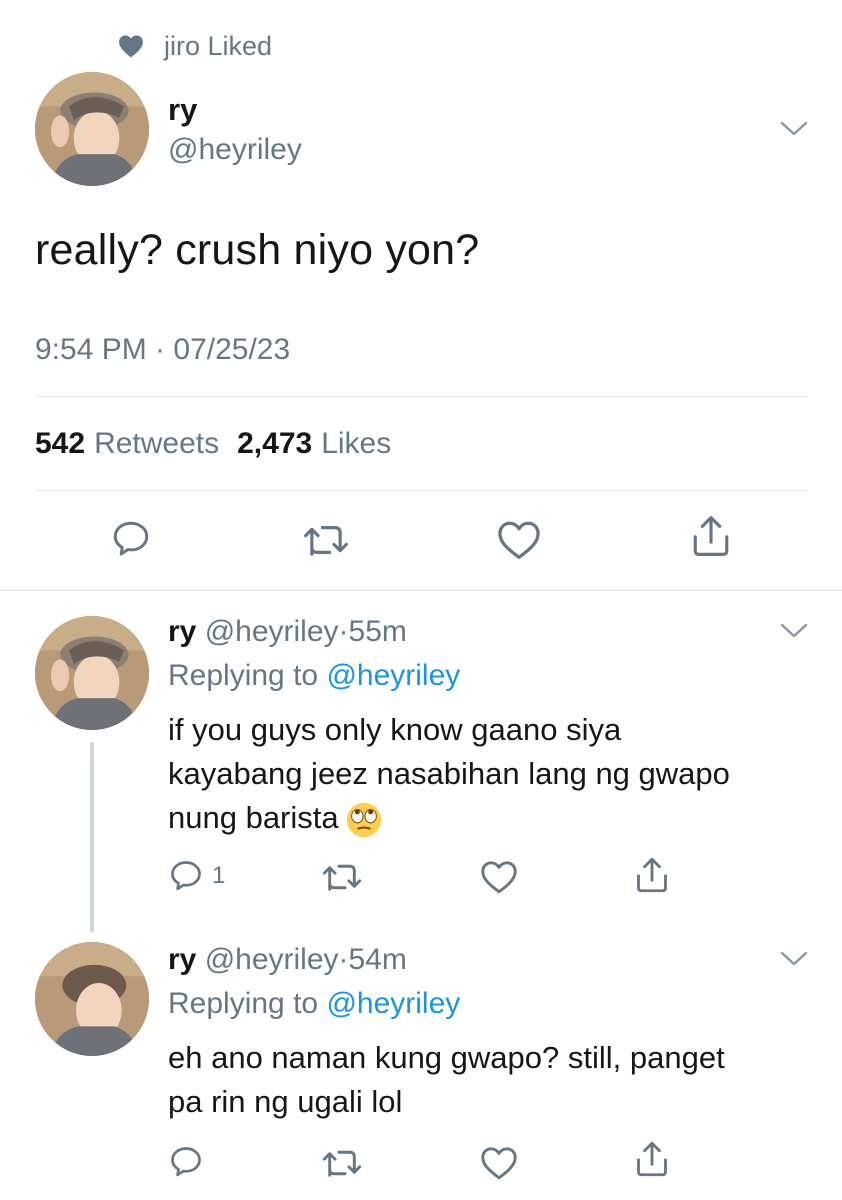 The height and width of the screenshot is (1200, 842). What do you see at coordinates (253, 817) in the screenshot?
I see `text-line: nung barista` at bounding box center [253, 817].